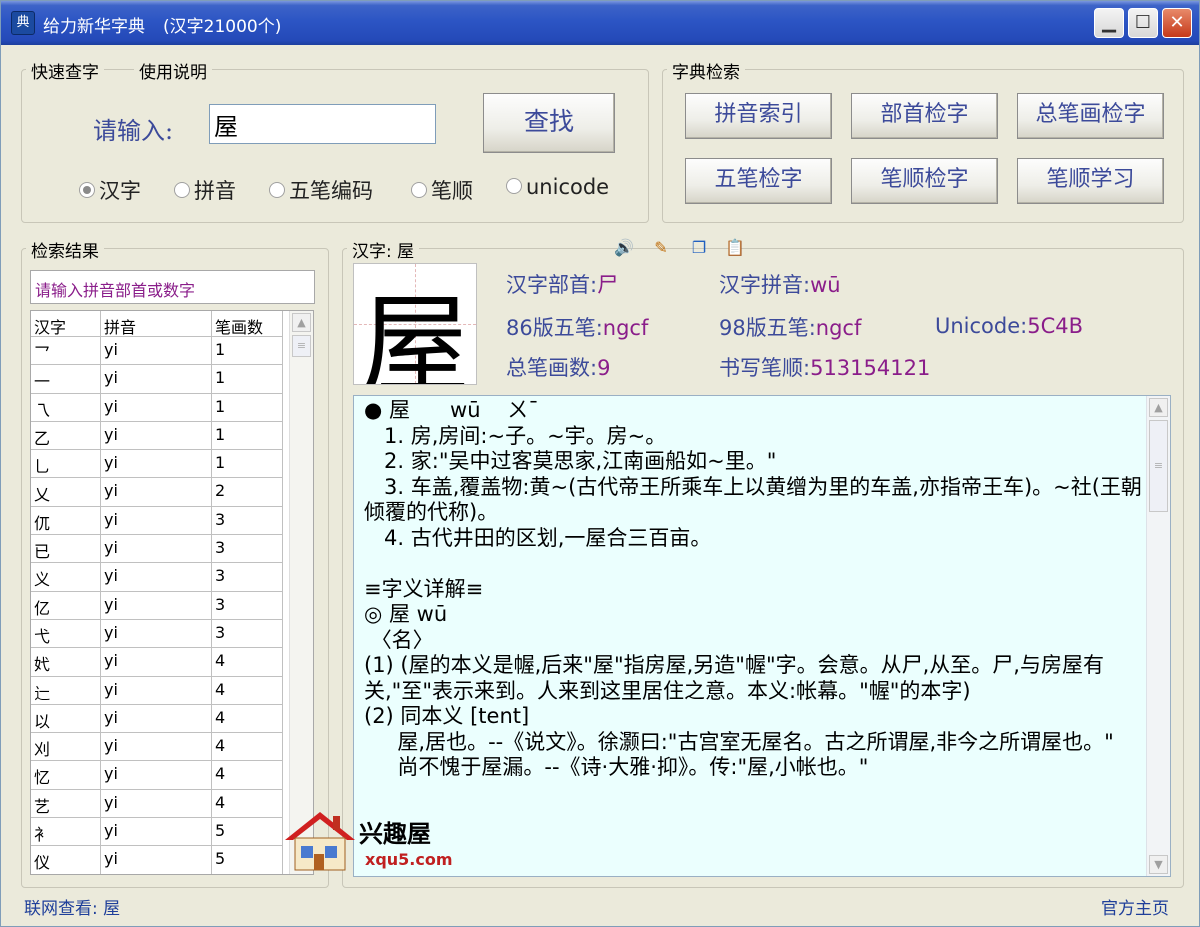 This screenshot has width=1200, height=927. I want to click on cell-hanzi: 亿, so click(66, 605).